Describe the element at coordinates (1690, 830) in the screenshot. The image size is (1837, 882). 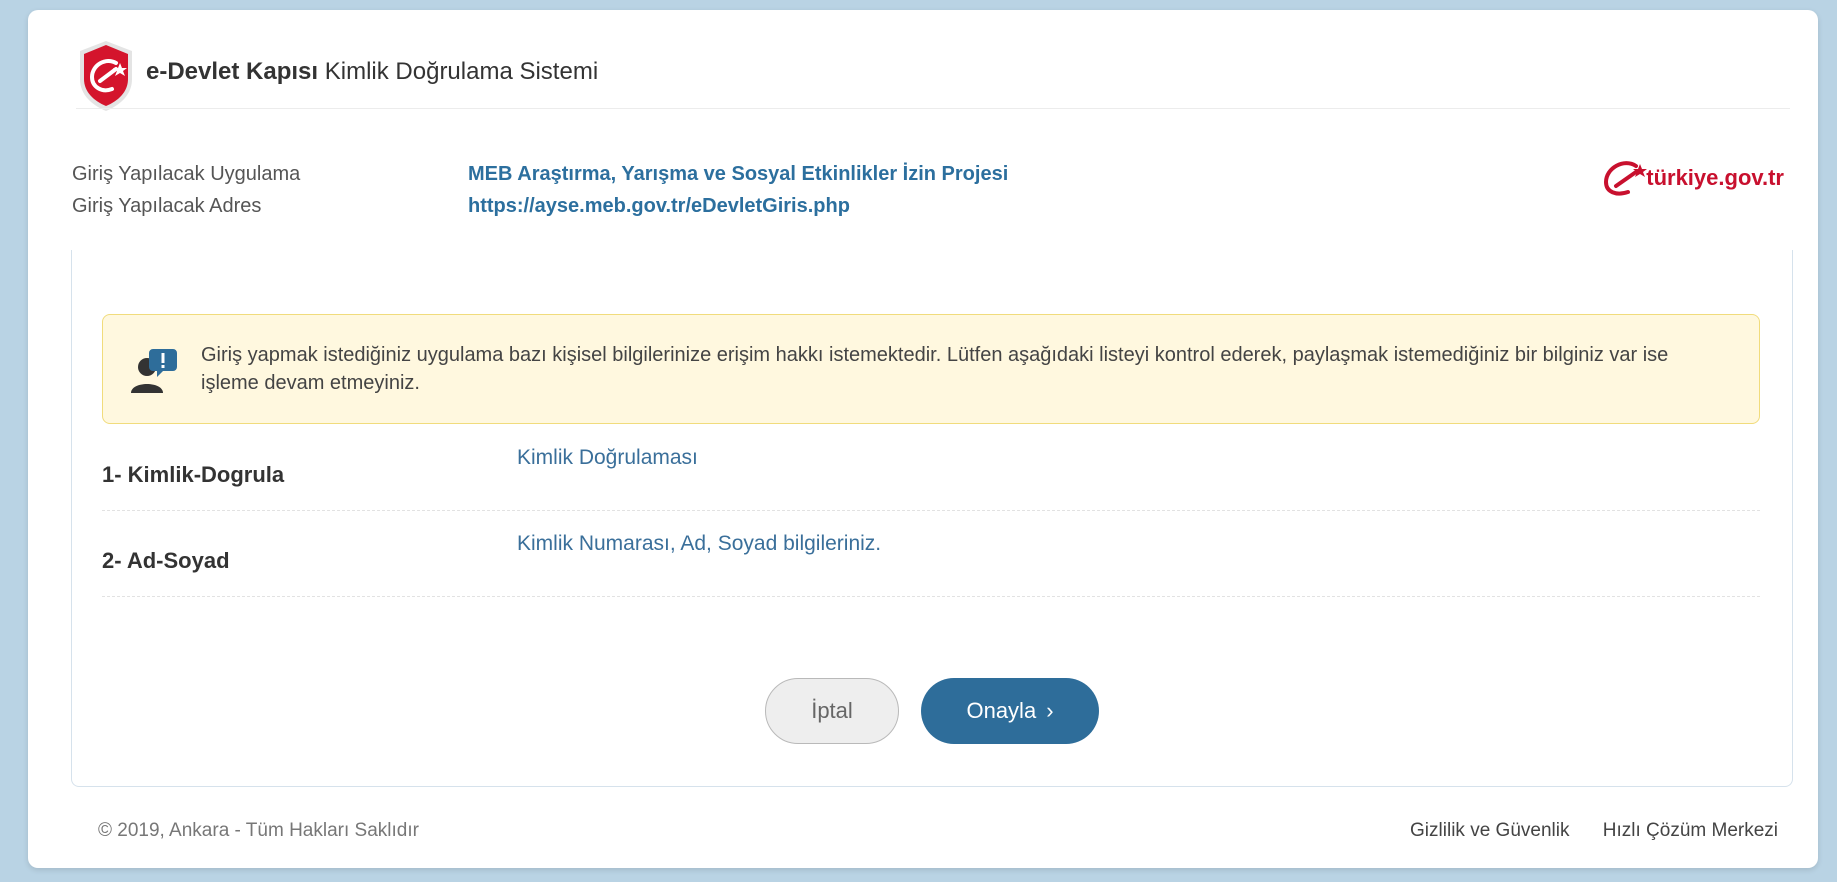
I see `help-center-link: Hızlı Çözüm Merkezi` at that location.